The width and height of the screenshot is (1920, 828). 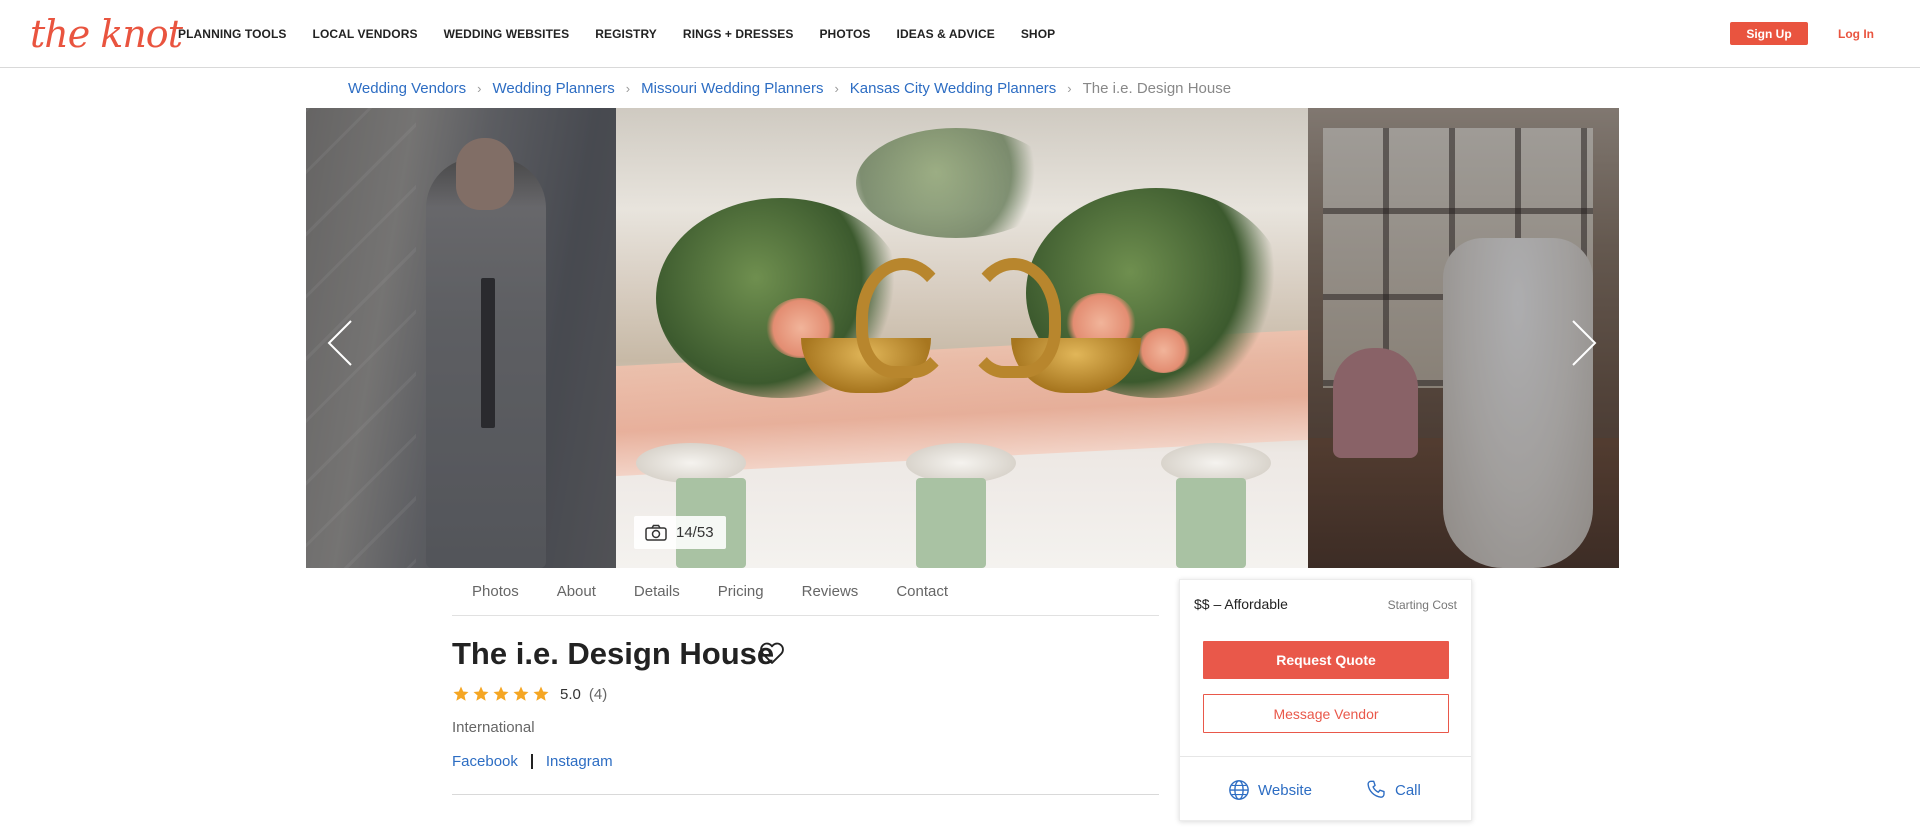 I want to click on photo-counter-text: 14/53, so click(x=695, y=532).